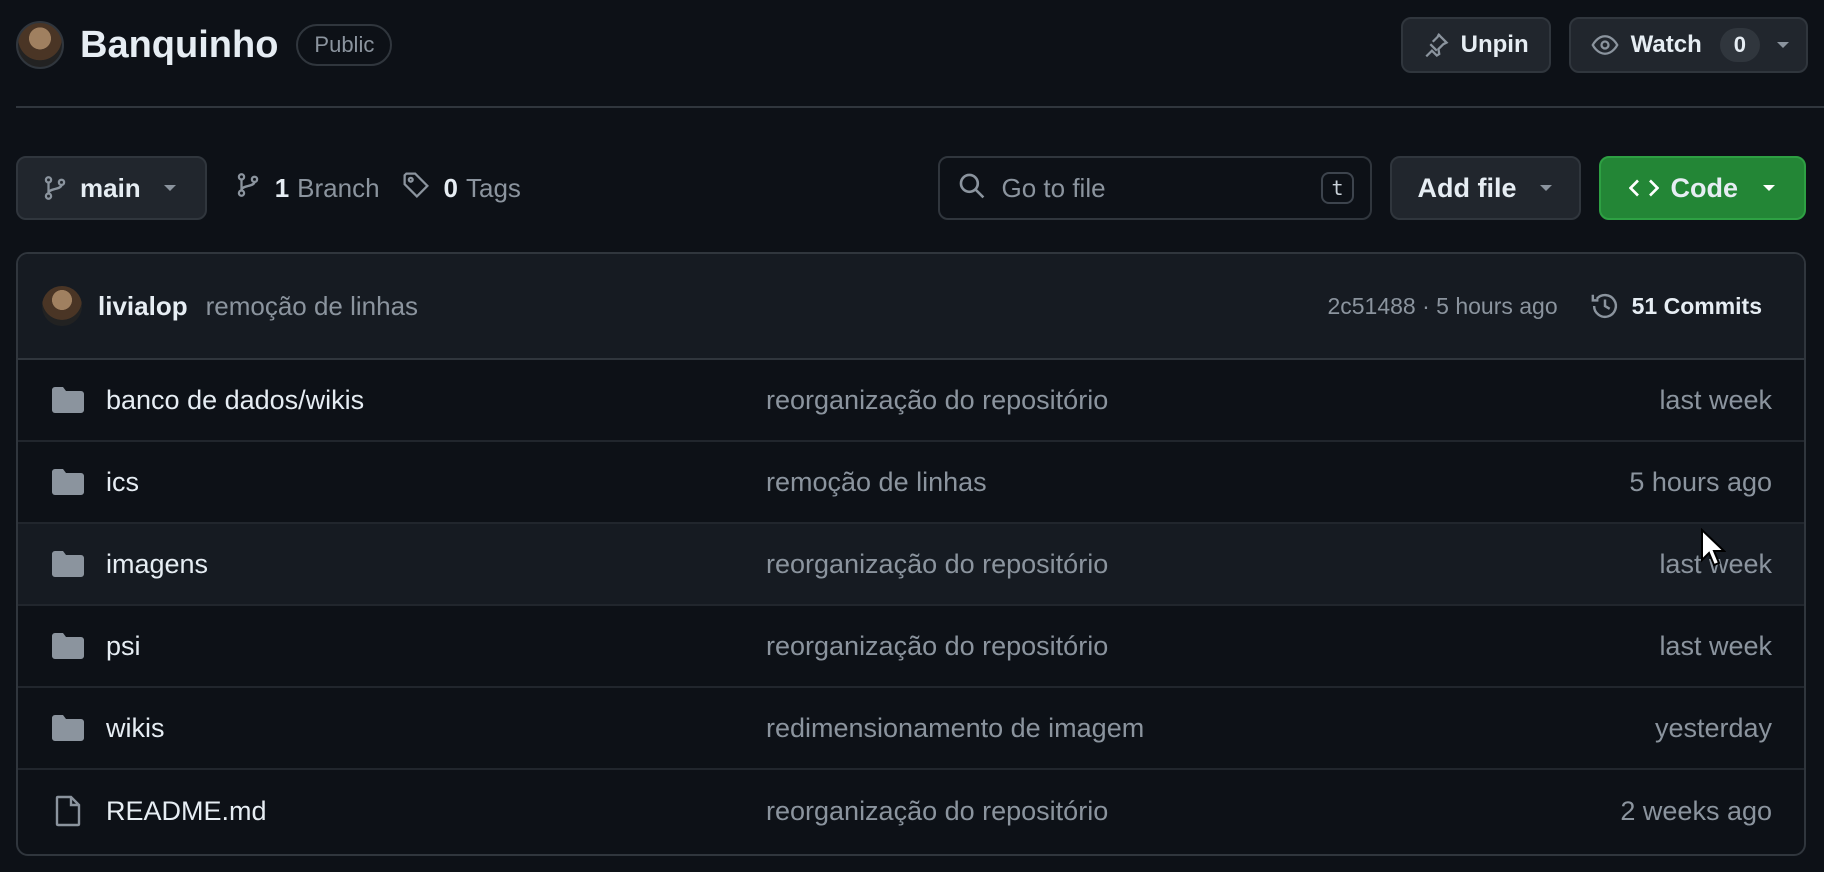 This screenshot has width=1824, height=872. I want to click on commit-hash-time: 2c51488 · 5 hours ago, so click(1442, 306).